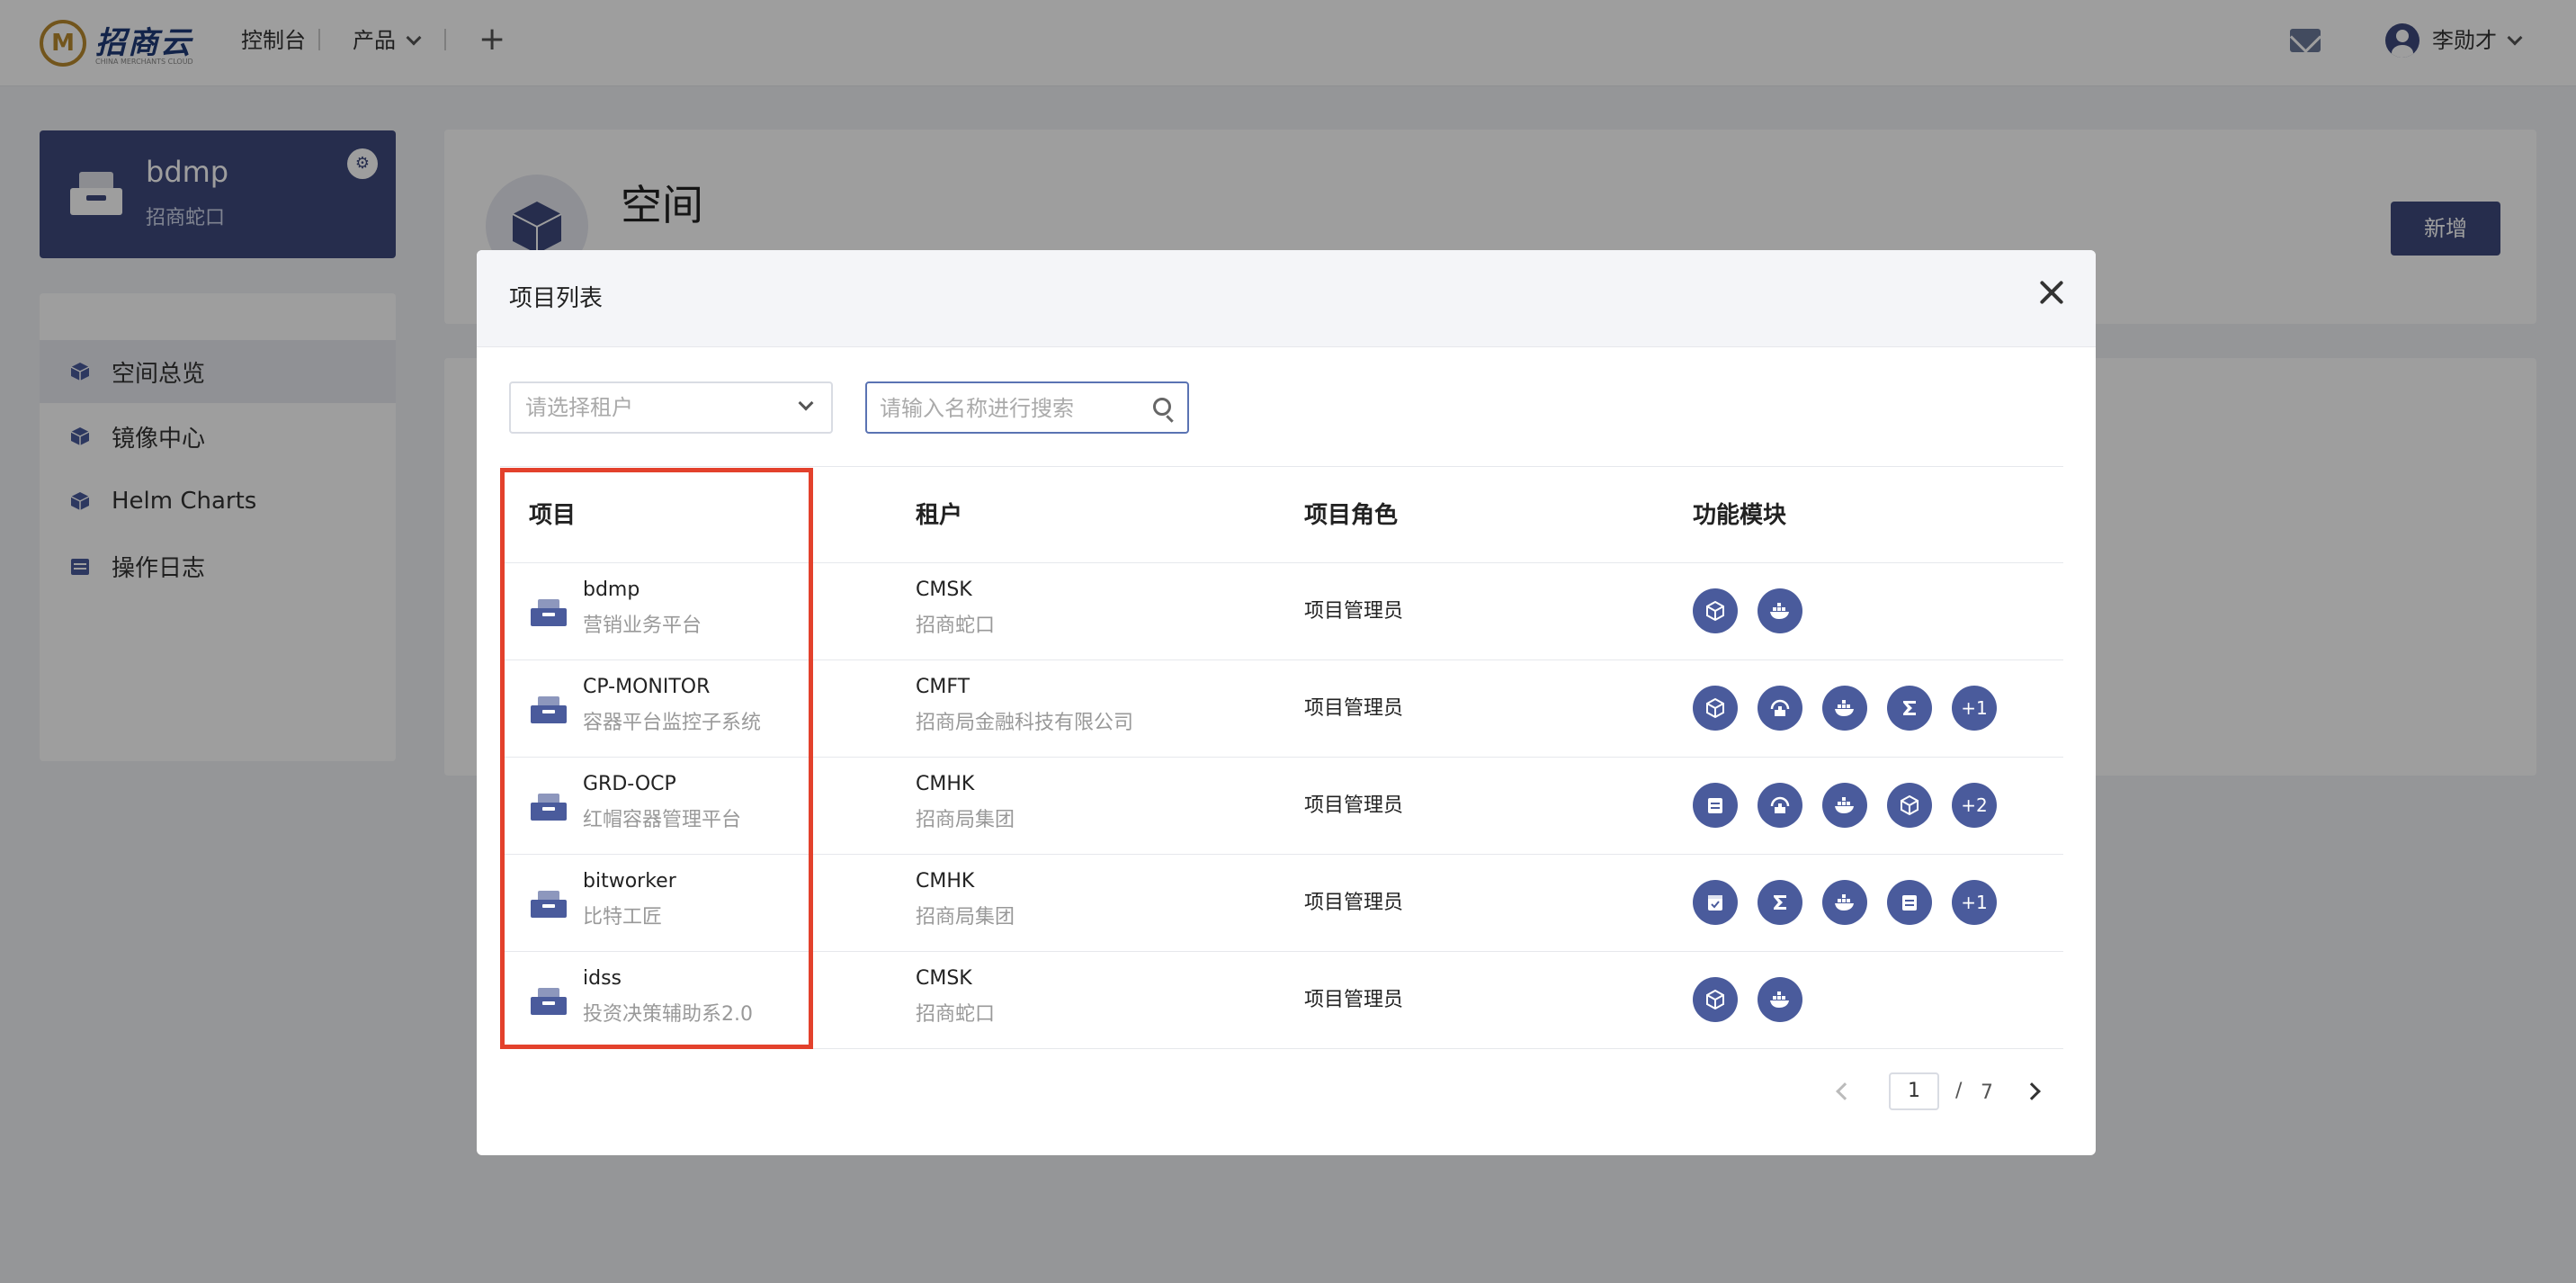 The image size is (2576, 1283). I want to click on tenant-select: 请选择租户, so click(671, 407).